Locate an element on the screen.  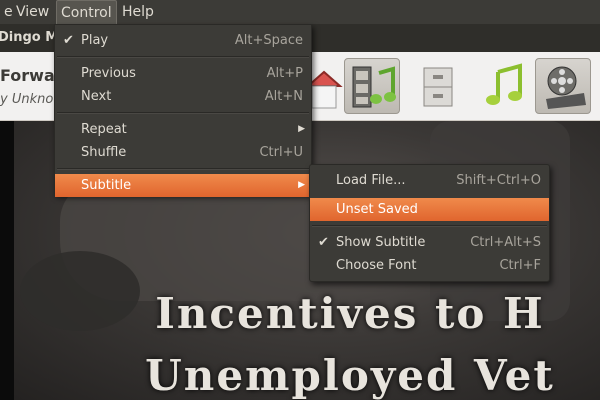
music-button is located at coordinates (504, 86).